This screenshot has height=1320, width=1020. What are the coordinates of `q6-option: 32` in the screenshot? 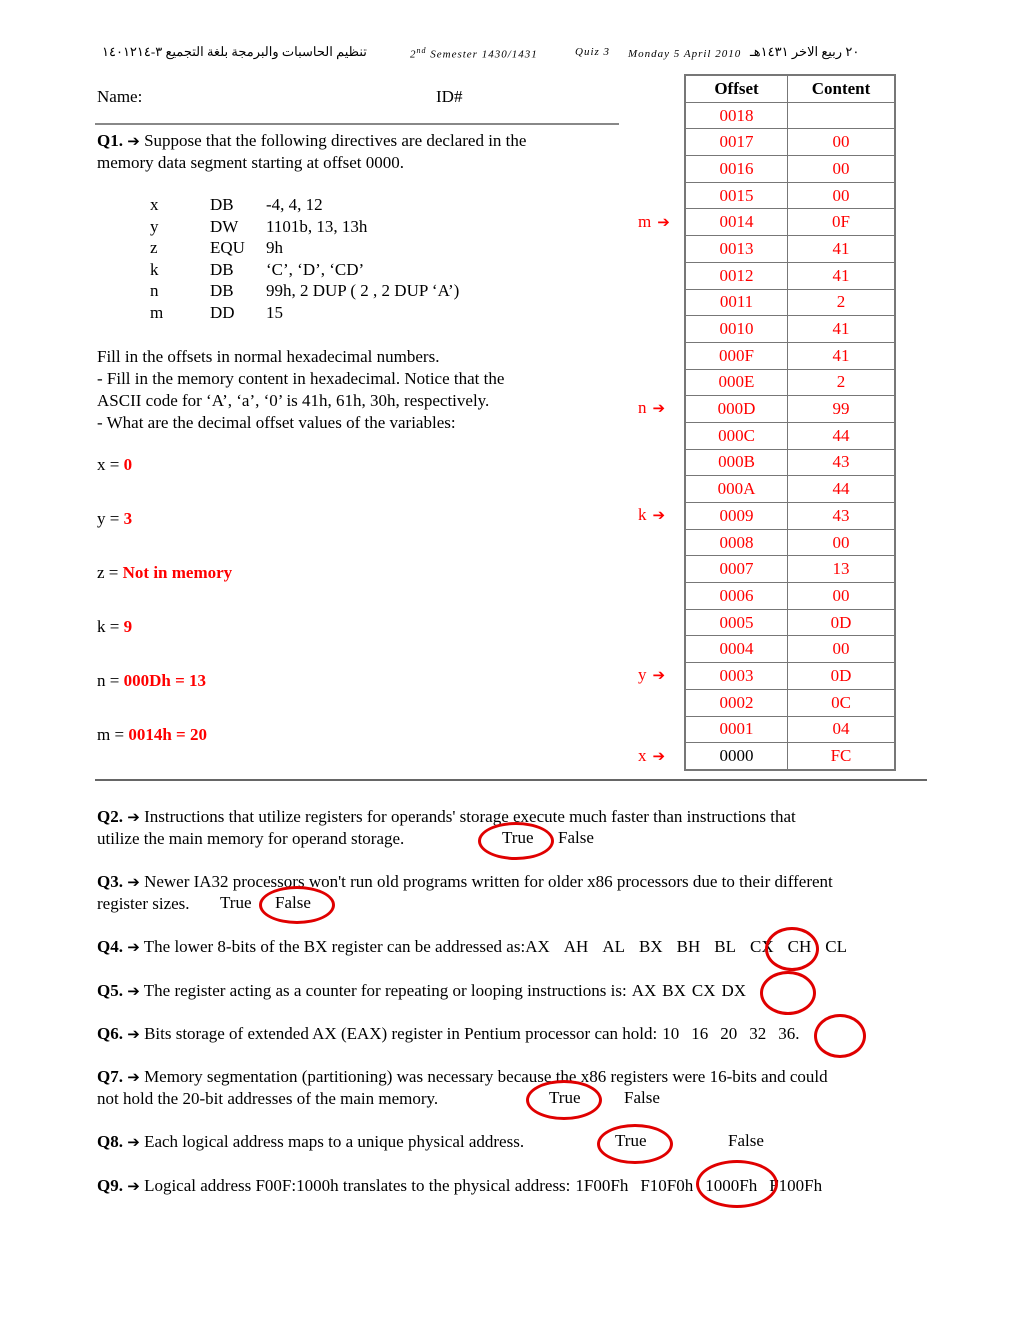 It's located at (757, 1033).